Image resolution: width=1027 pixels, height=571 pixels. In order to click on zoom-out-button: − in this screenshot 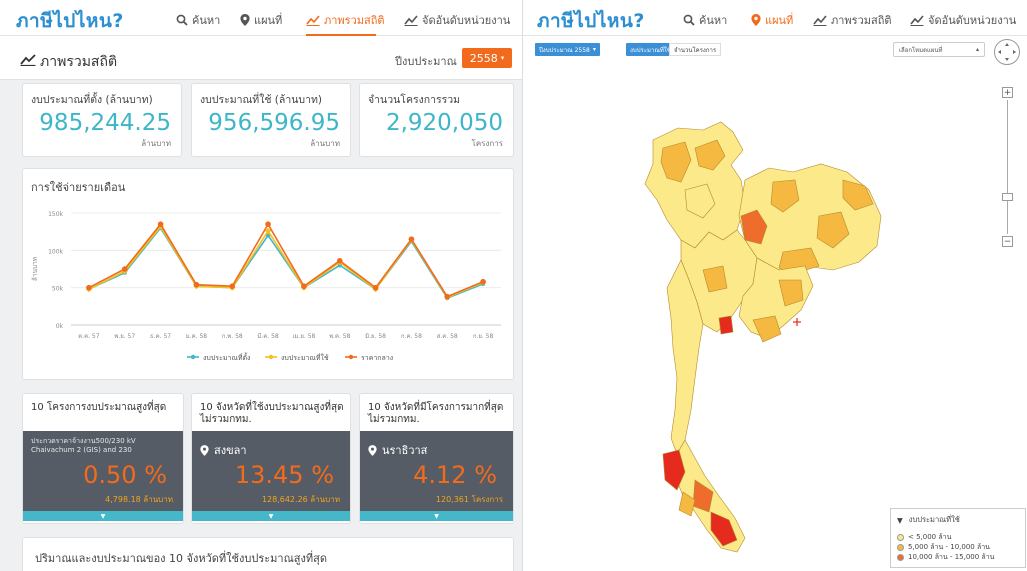, I will do `click(1007, 241)`.